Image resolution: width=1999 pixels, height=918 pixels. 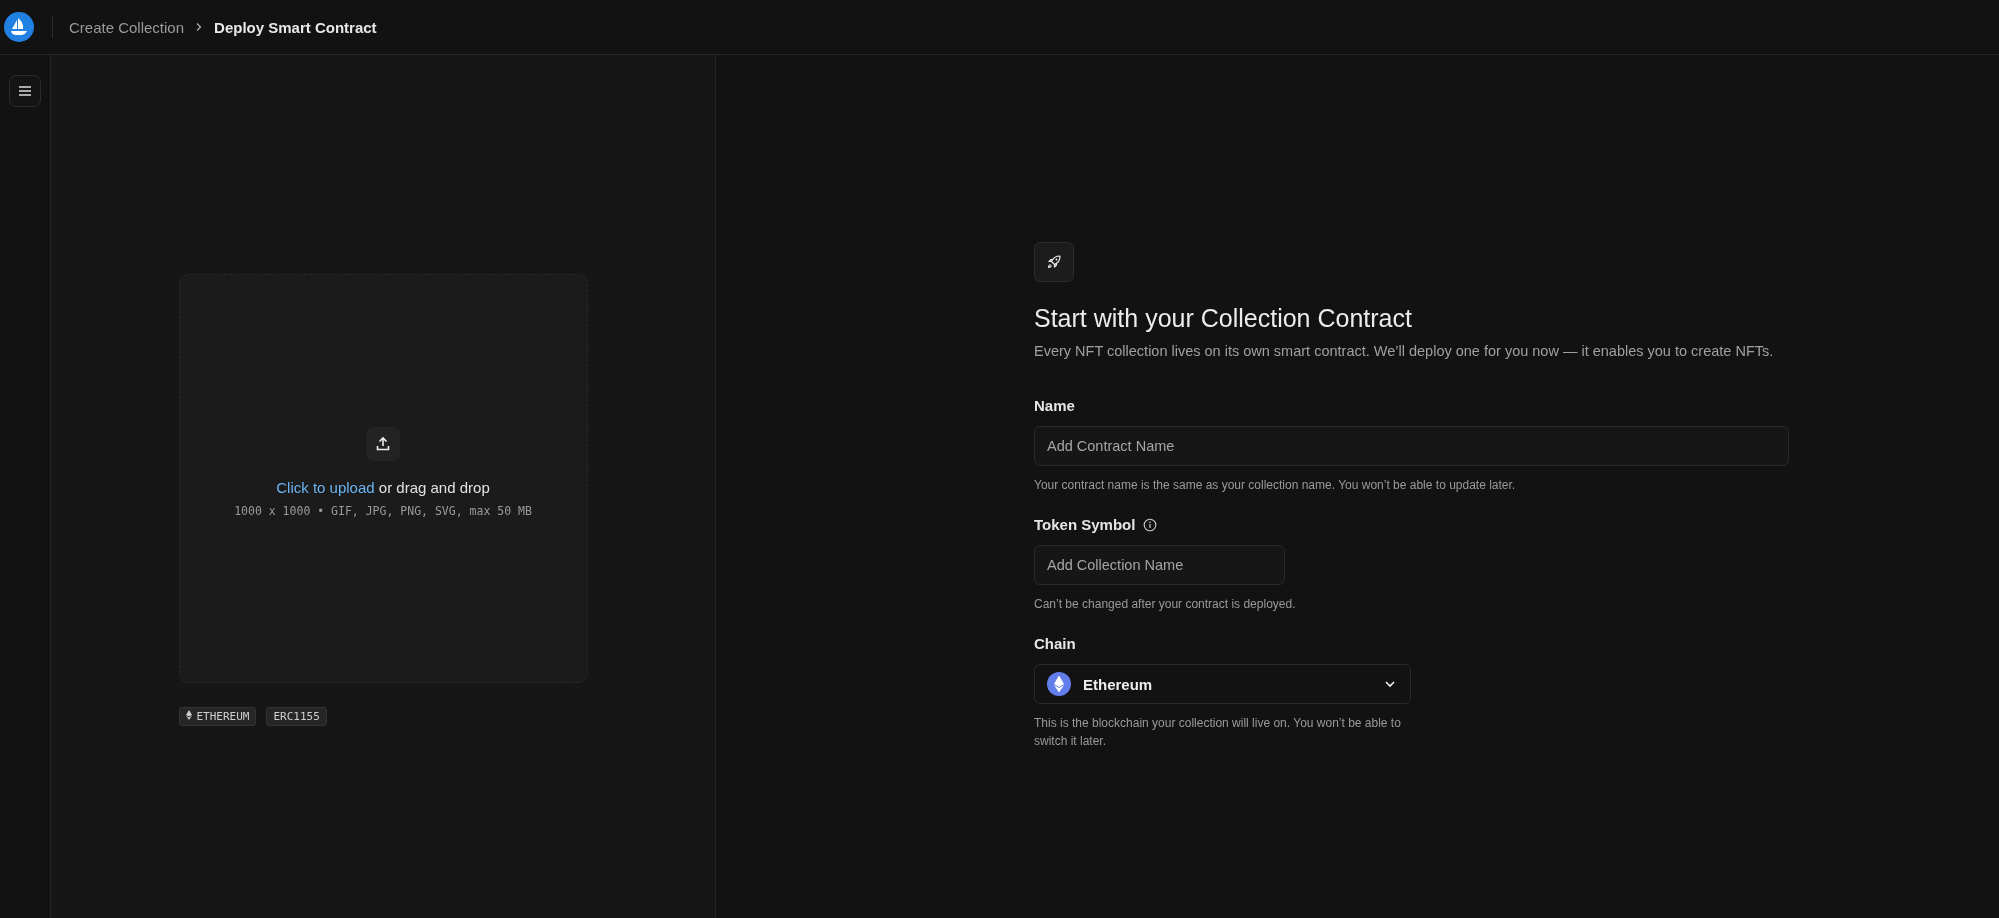 I want to click on logo-icon, so click(x=19, y=27).